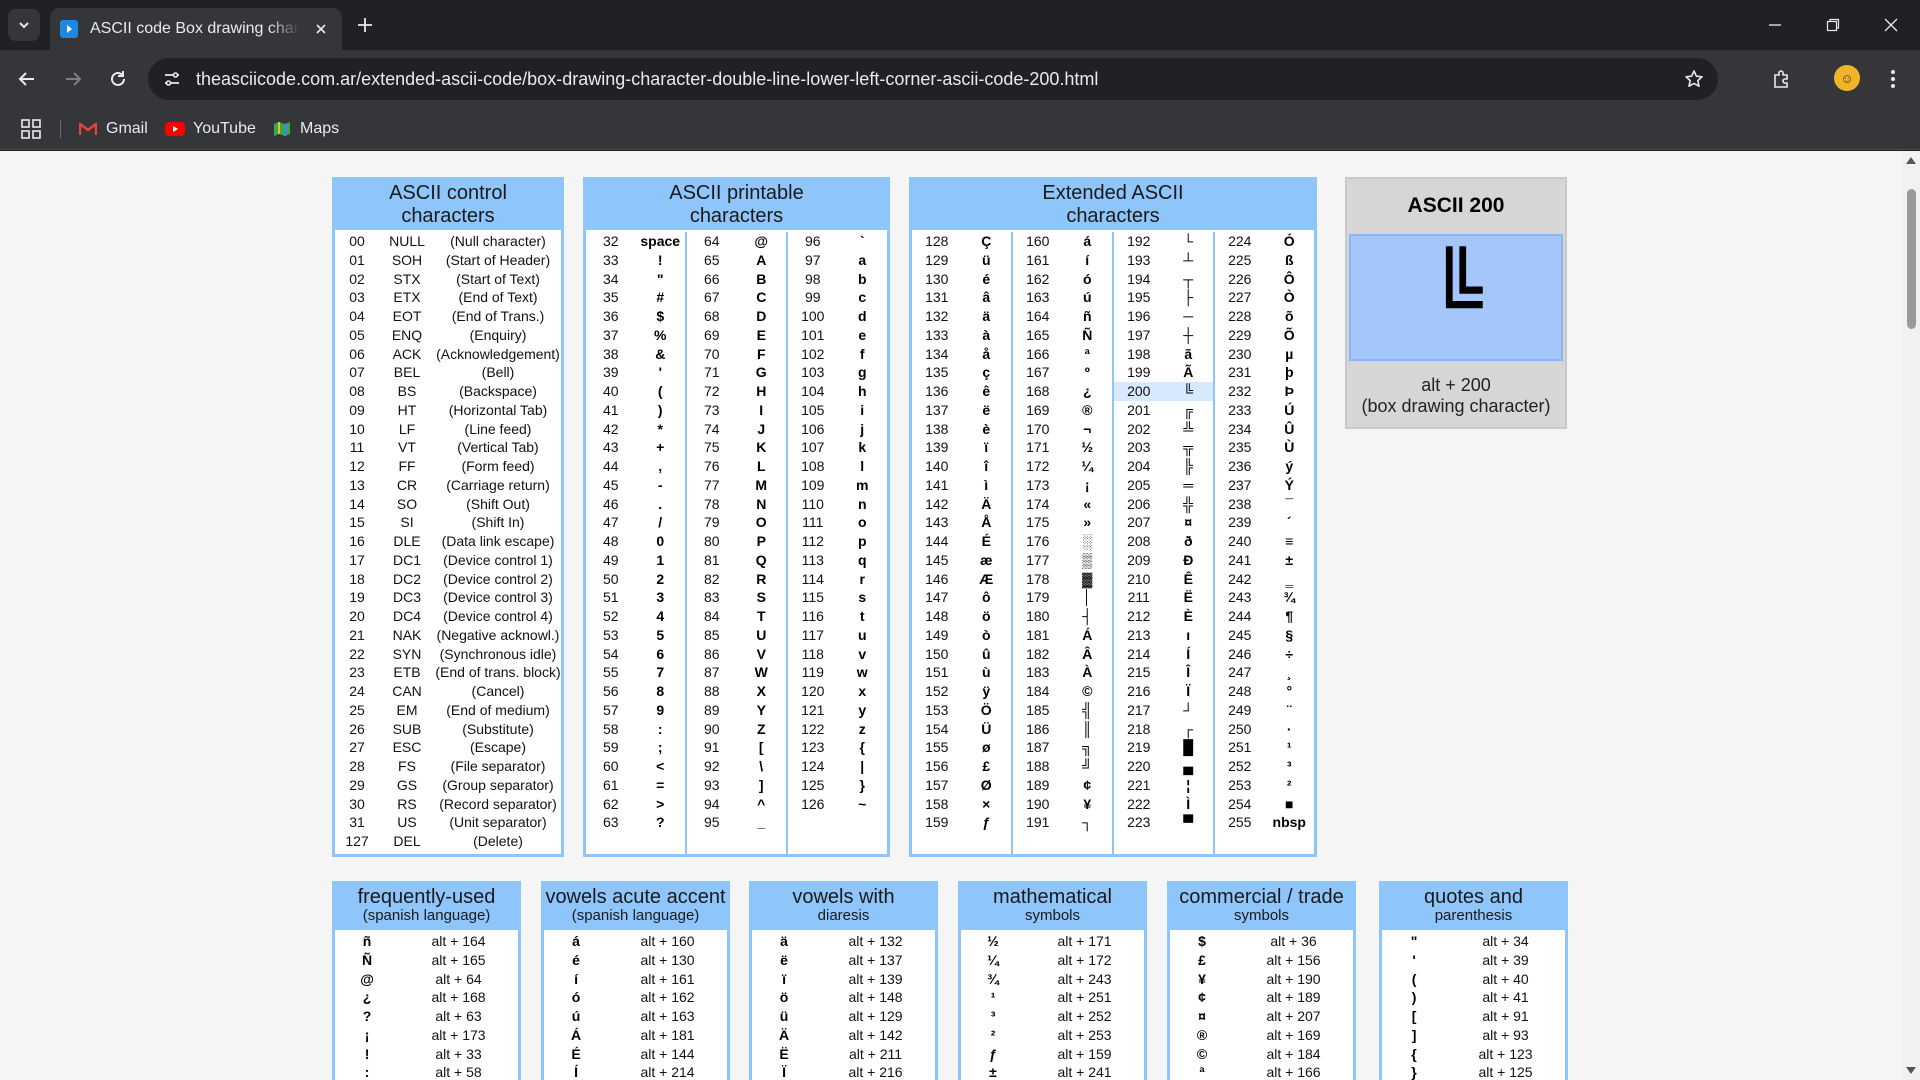 The image size is (1920, 1080). What do you see at coordinates (1893, 79) in the screenshot?
I see `menu-button` at bounding box center [1893, 79].